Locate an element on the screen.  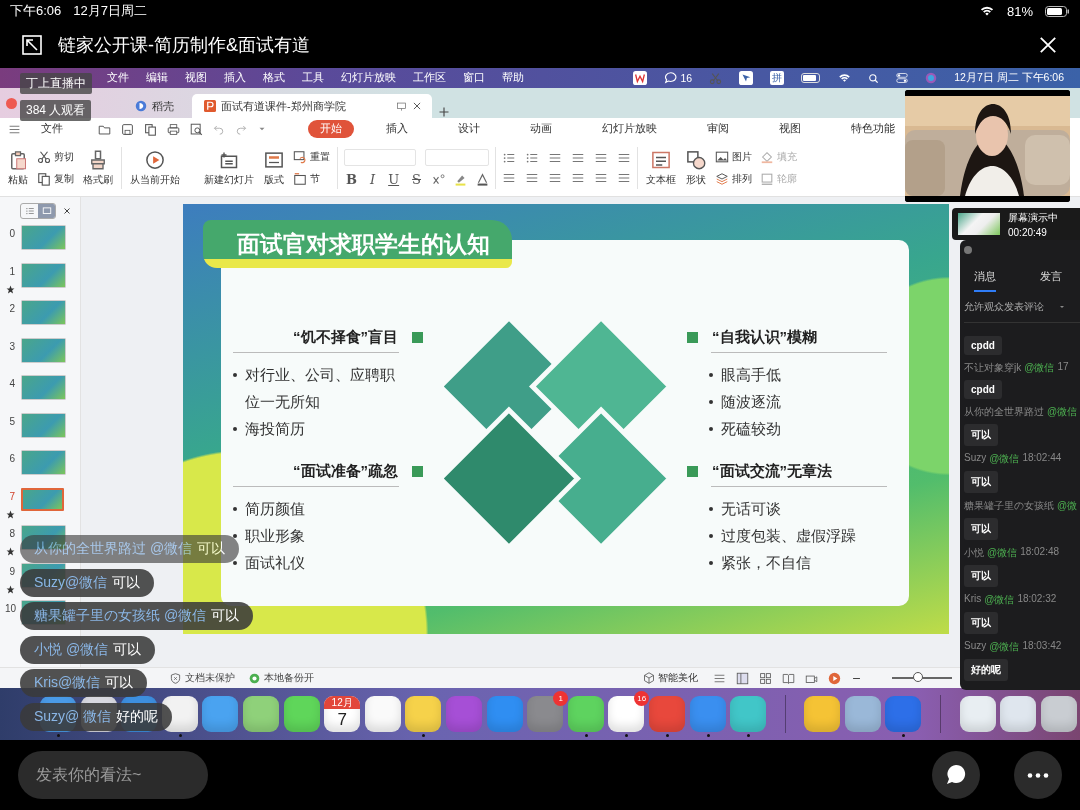
shape-icon is located at coordinates (696, 159).